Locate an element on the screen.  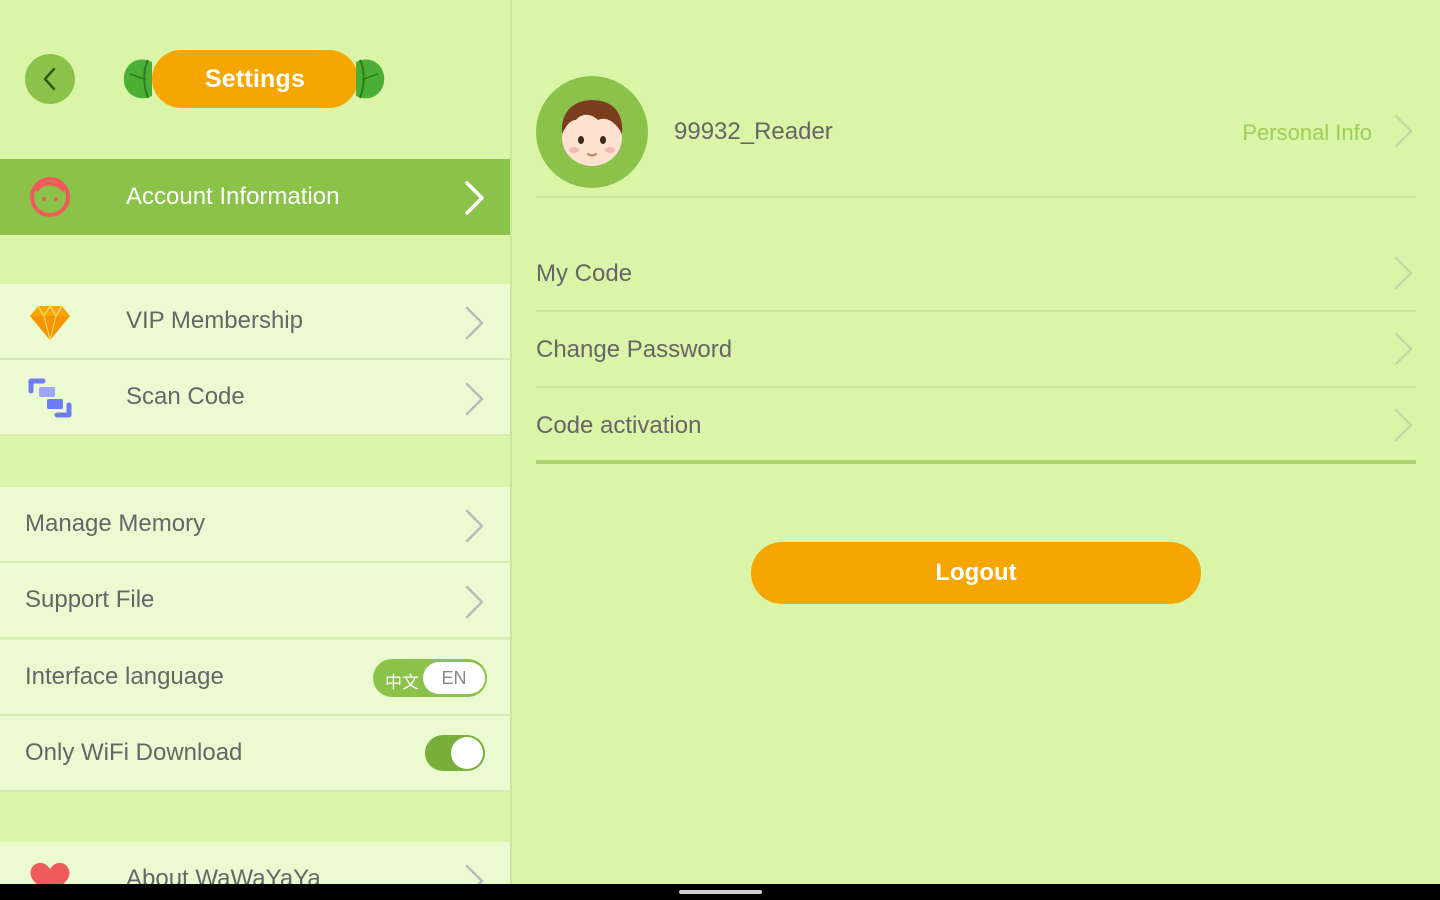
wifi-download-switch is located at coordinates (455, 753).